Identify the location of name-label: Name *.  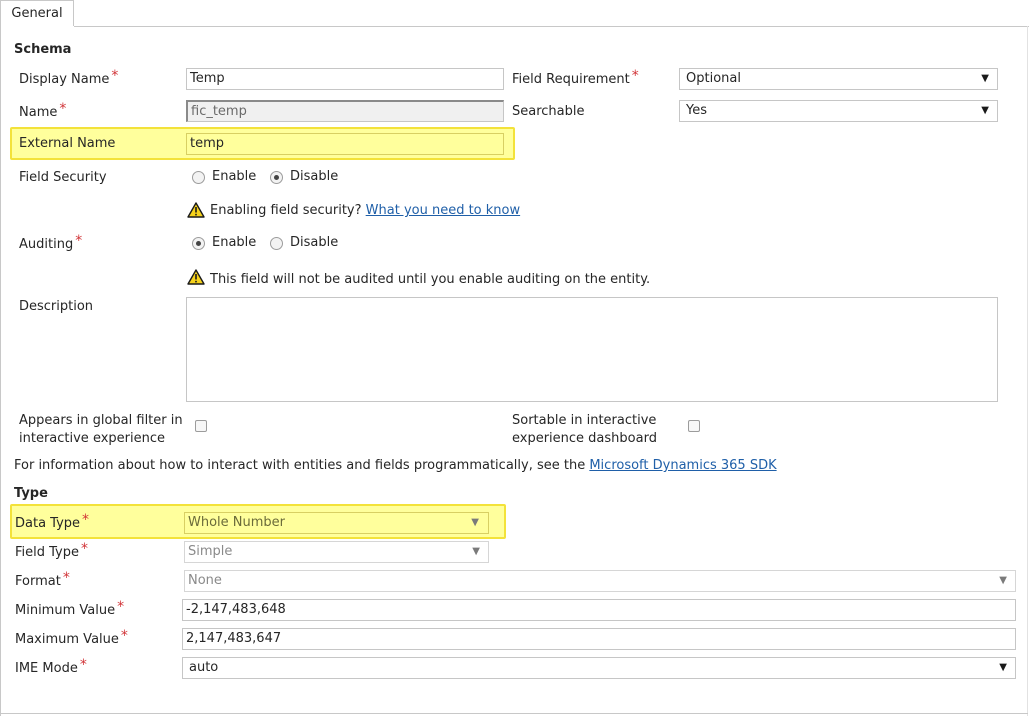
(43, 110).